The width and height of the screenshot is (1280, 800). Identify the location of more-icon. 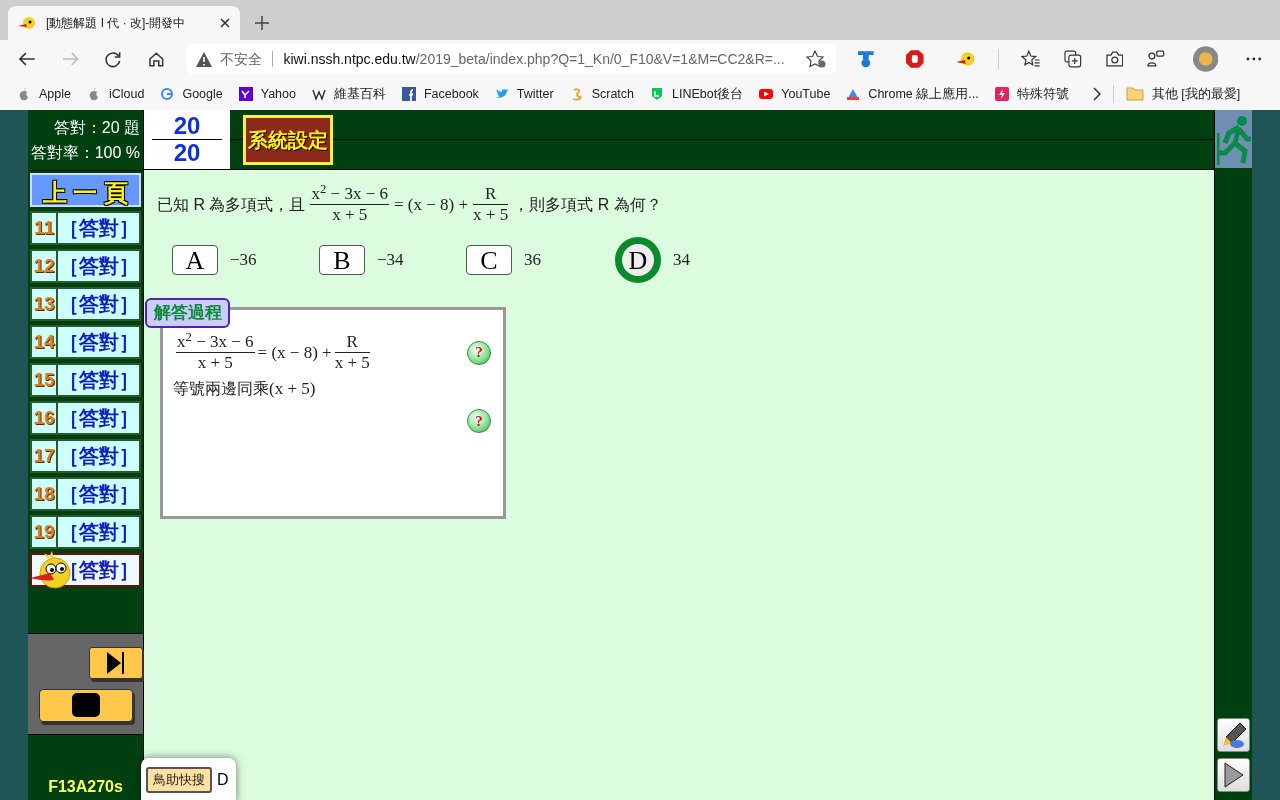
(1254, 59).